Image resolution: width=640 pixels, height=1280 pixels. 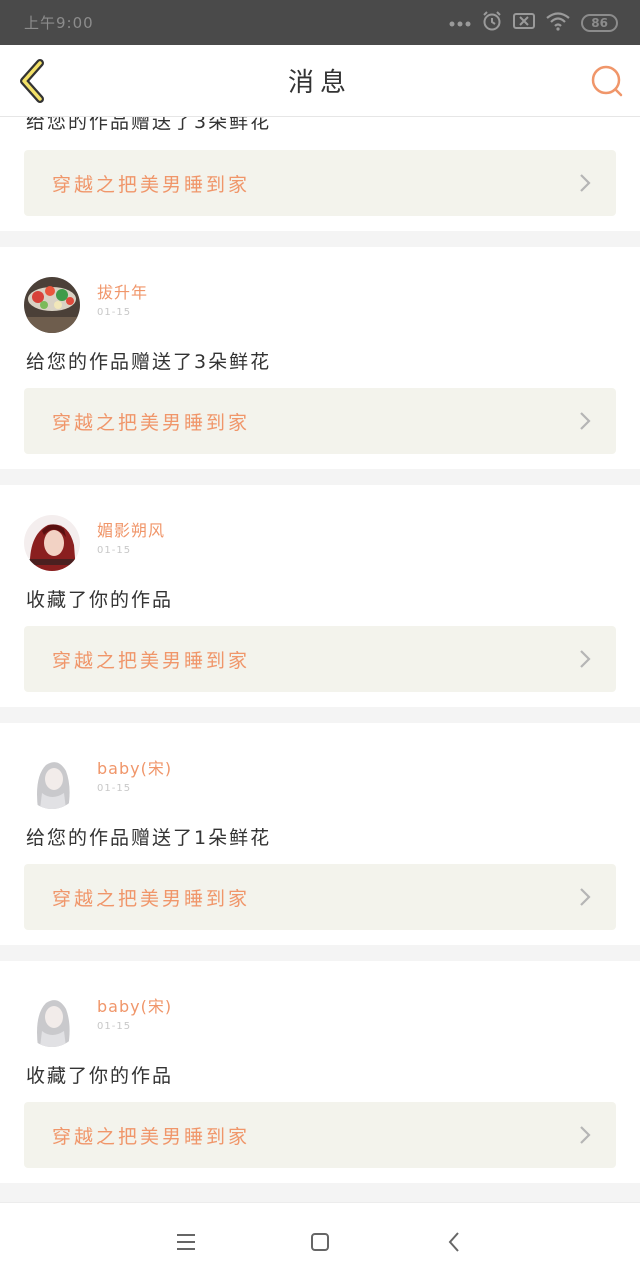 I want to click on menu-button, so click(x=186, y=1242).